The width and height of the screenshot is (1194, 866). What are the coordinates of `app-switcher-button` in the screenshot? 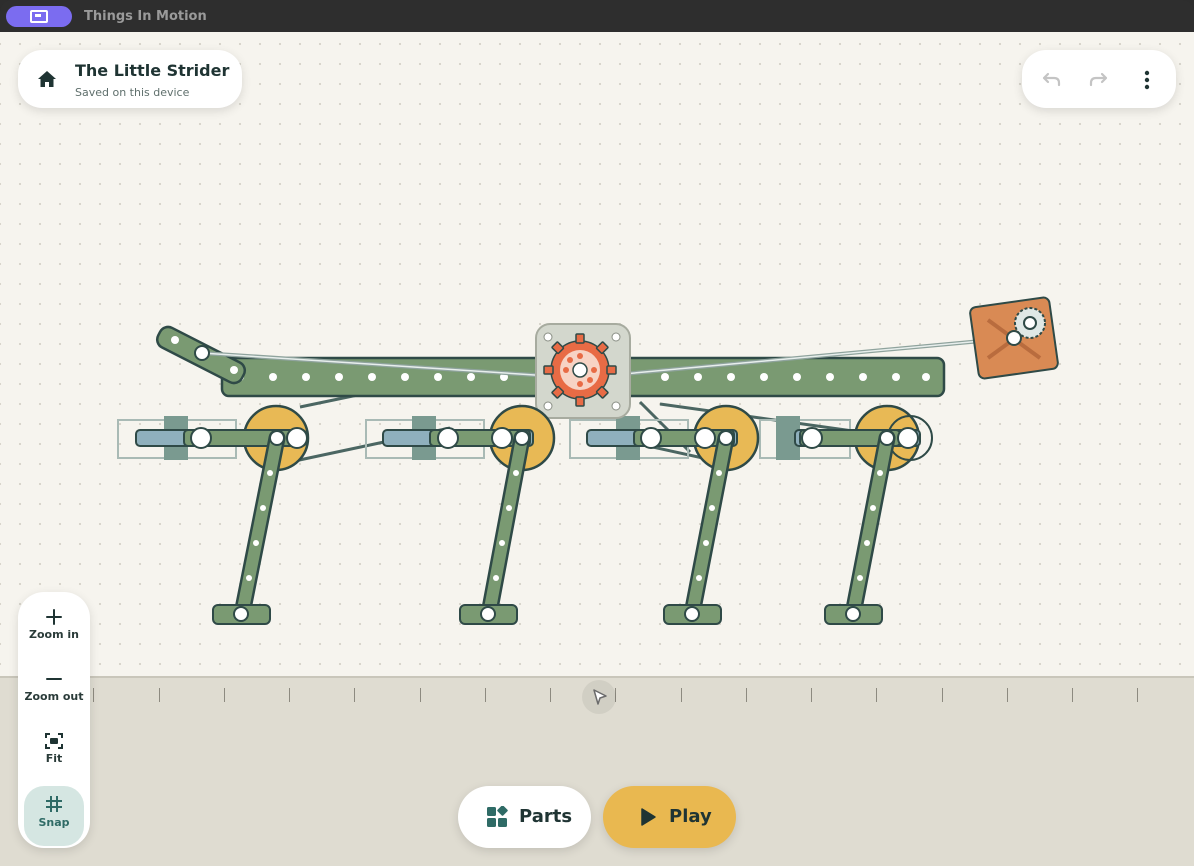 It's located at (39, 16).